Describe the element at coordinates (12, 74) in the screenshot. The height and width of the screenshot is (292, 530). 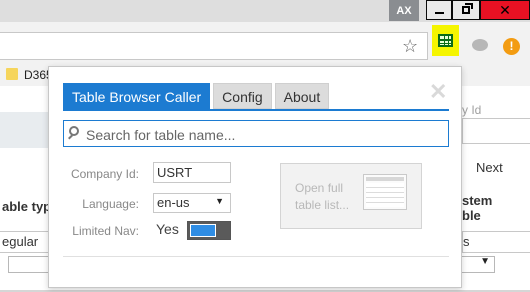
I see `folder-icon` at that location.